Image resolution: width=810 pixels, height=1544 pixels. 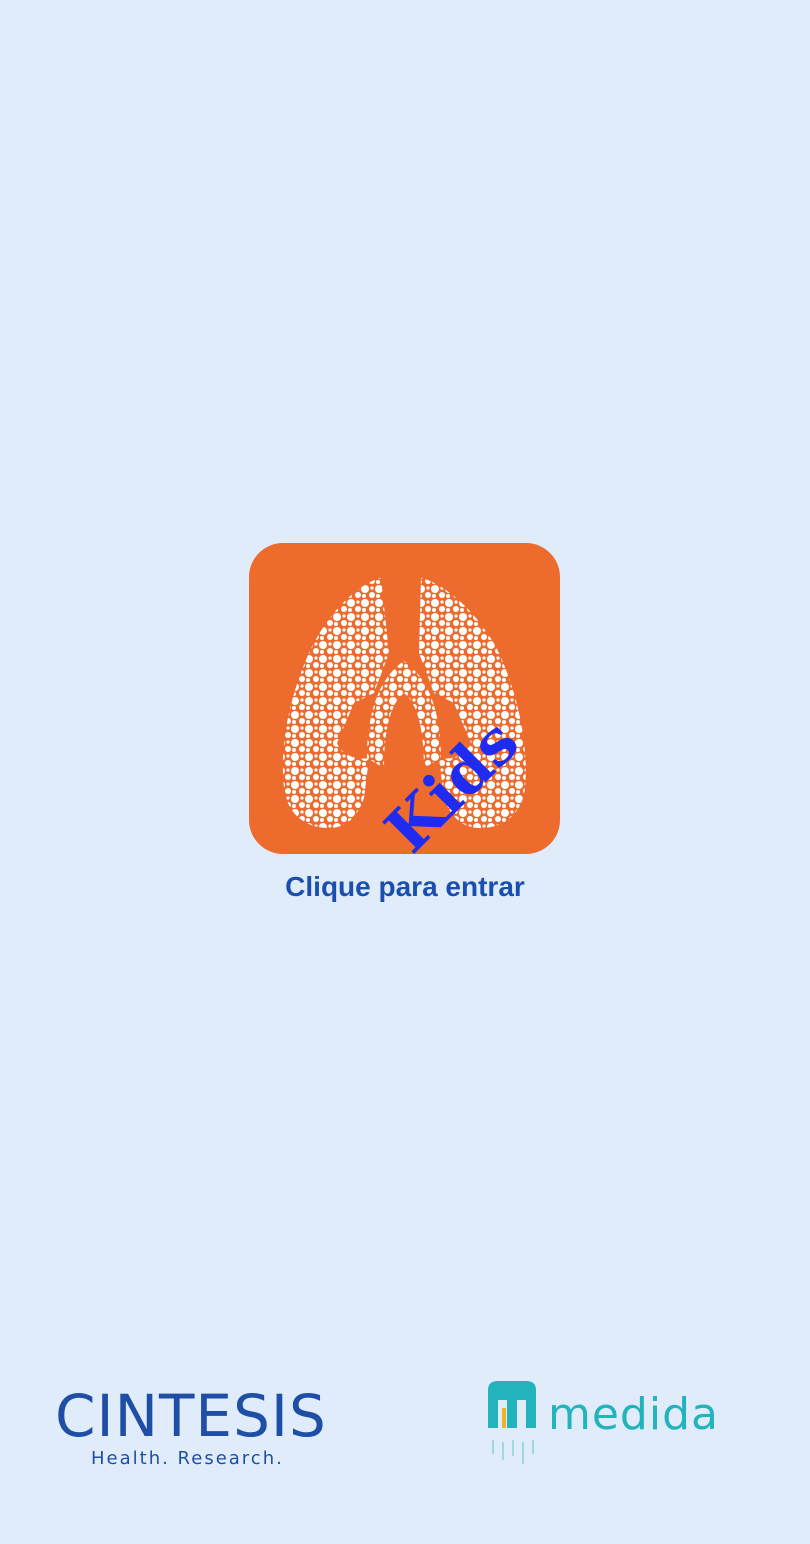 I want to click on cintesis-logo: CINTESIS Health. Research., so click(x=191, y=1428).